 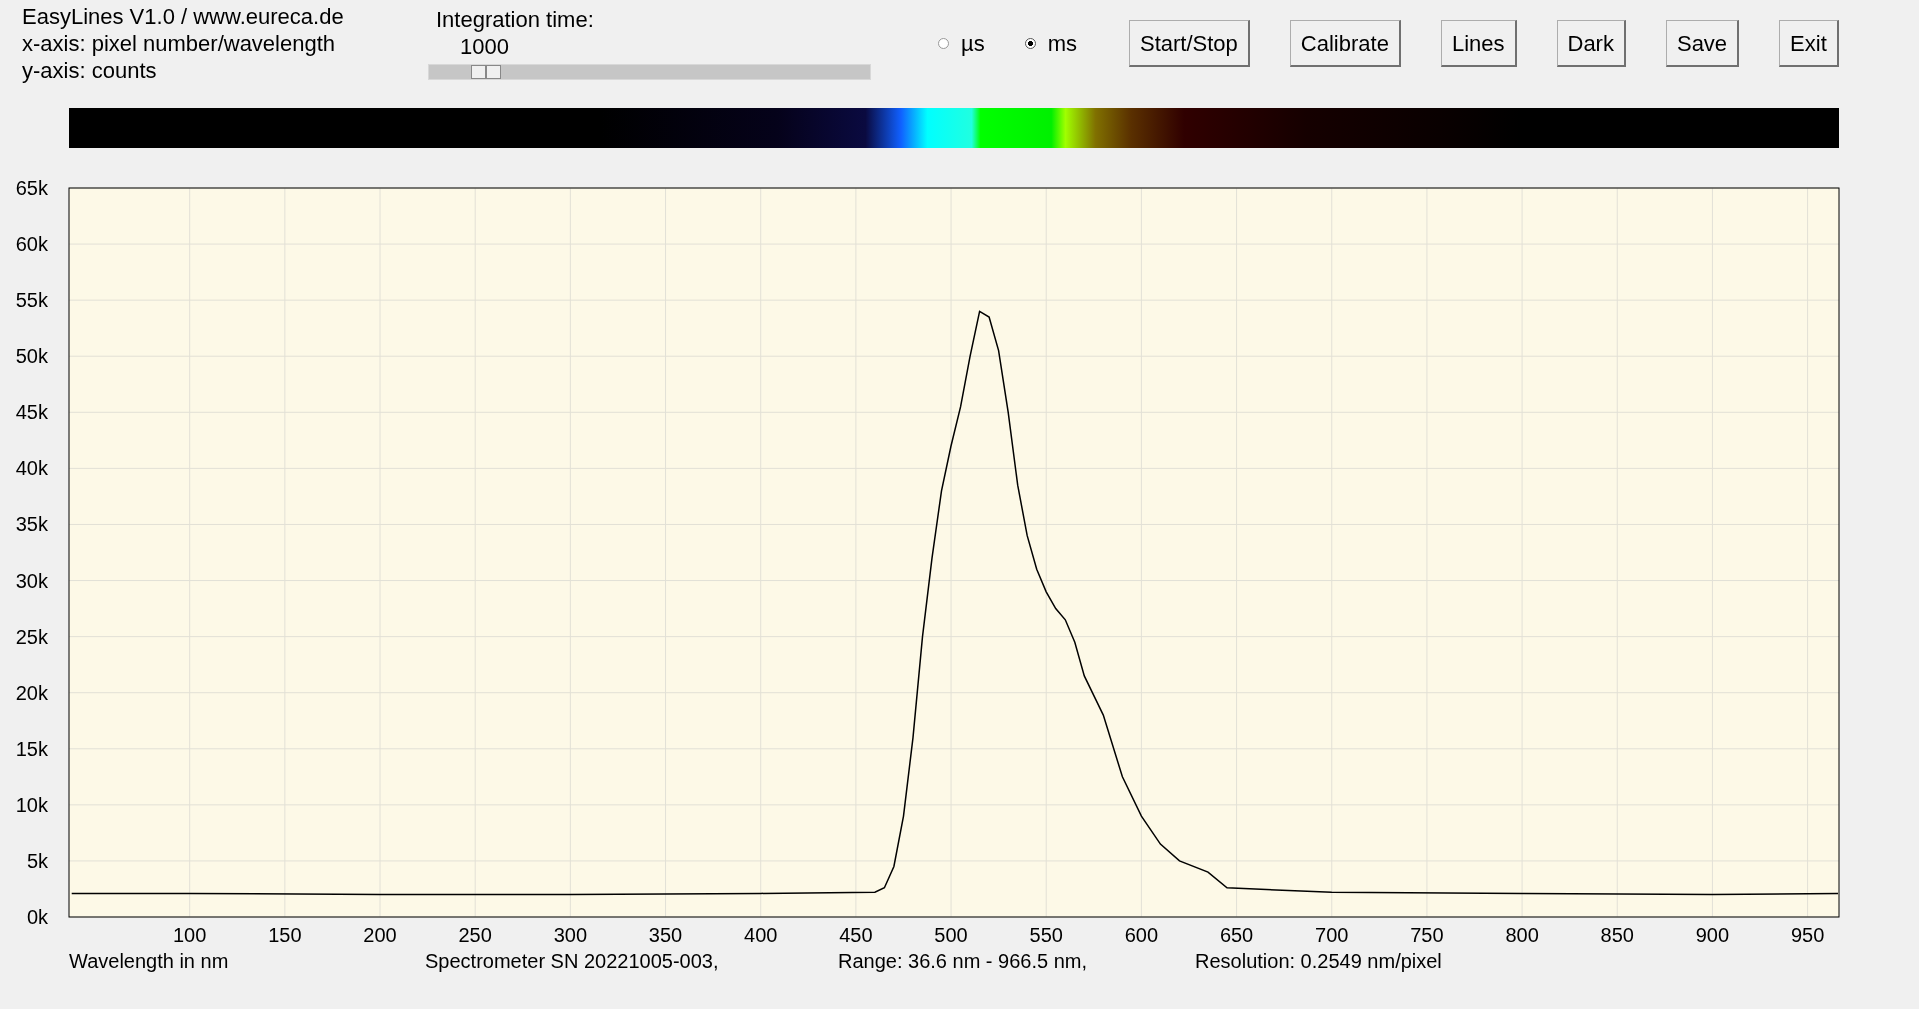 What do you see at coordinates (31, 692) in the screenshot?
I see `y-tick-label: 20k` at bounding box center [31, 692].